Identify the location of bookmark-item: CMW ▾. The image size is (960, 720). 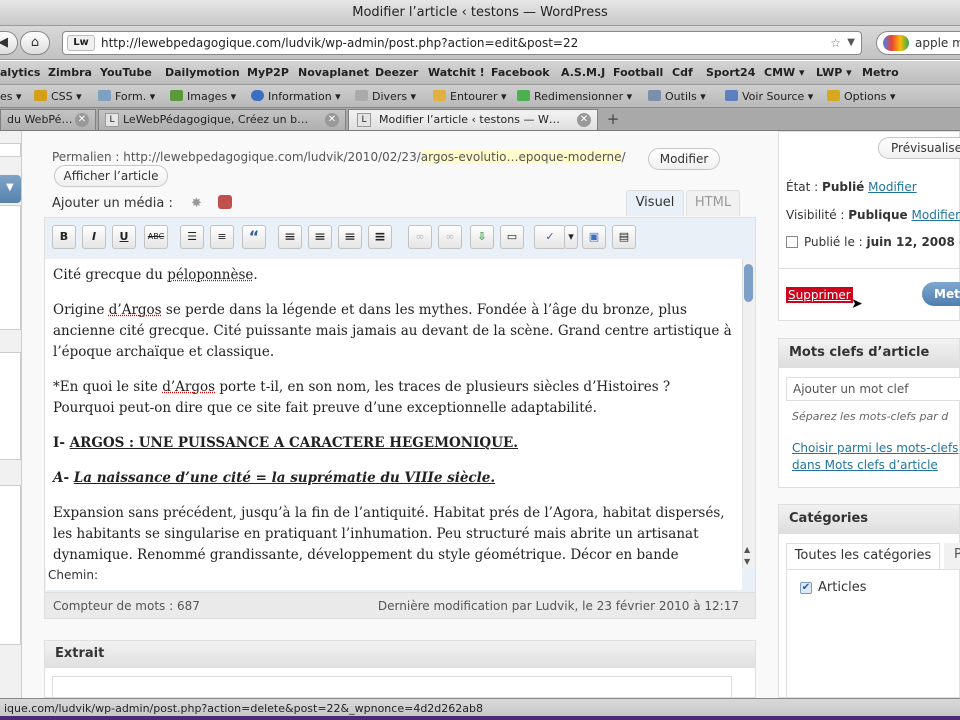
(784, 73).